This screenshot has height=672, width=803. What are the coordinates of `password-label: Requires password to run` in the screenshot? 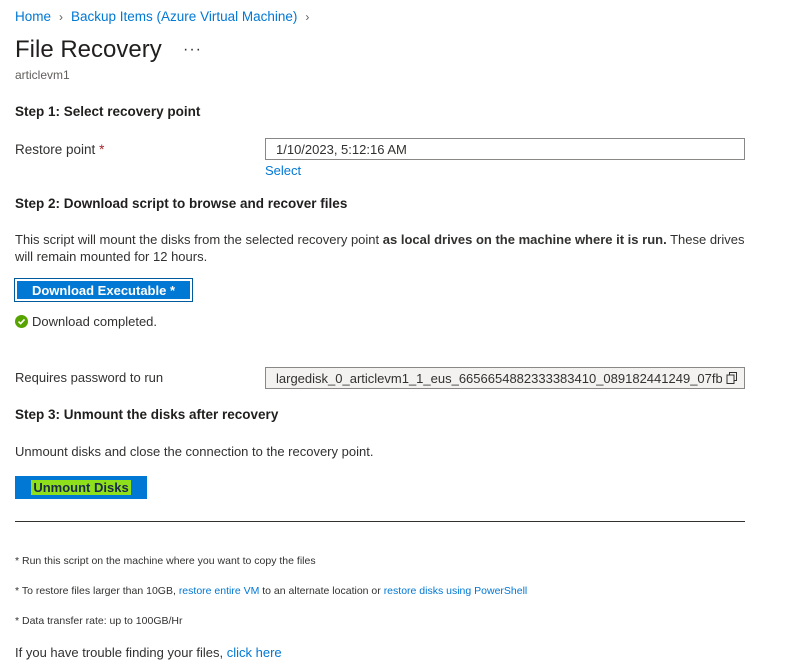 It's located at (89, 377).